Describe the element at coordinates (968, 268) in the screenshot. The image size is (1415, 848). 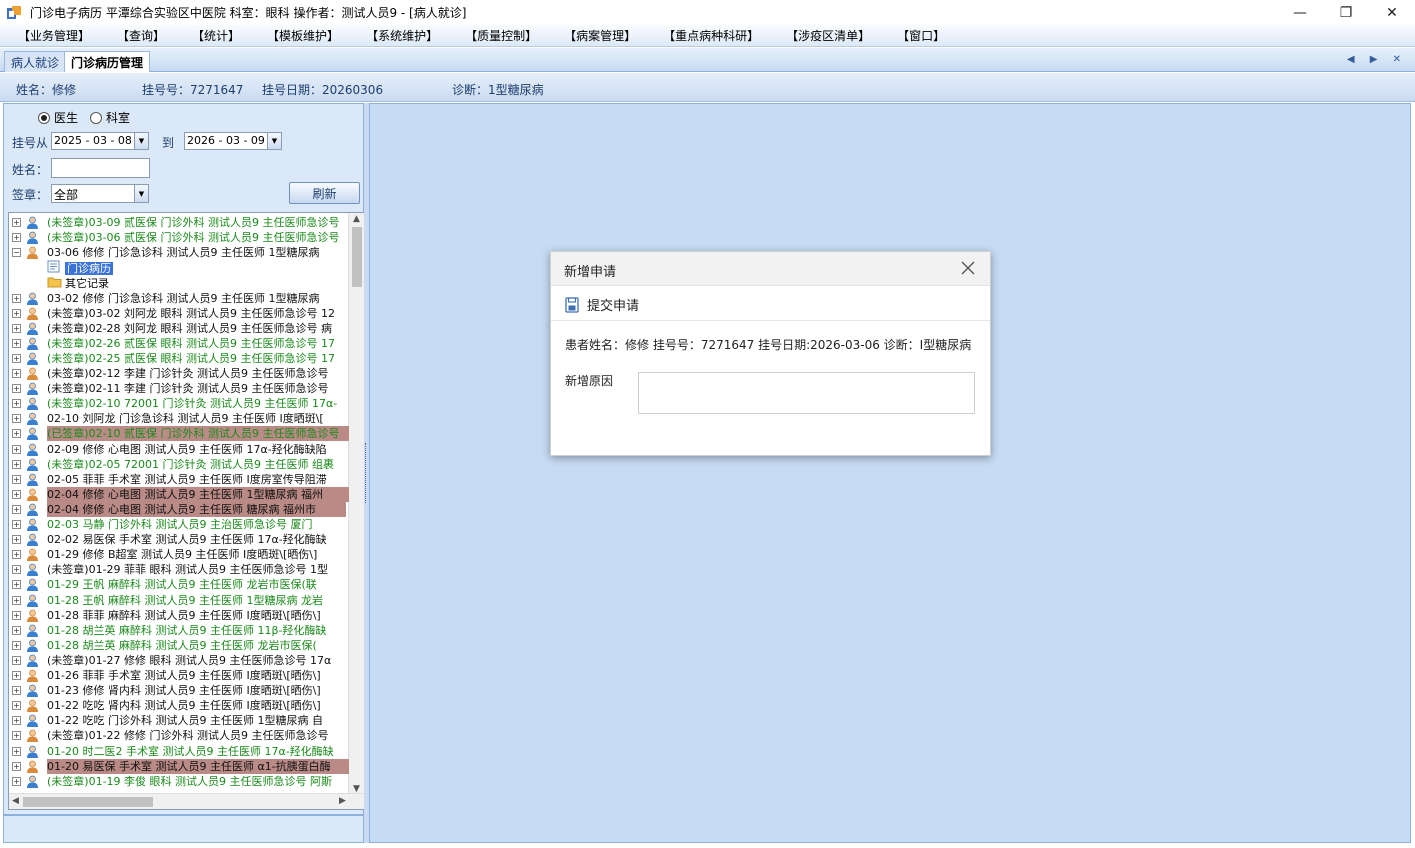
I see `close-icon` at that location.